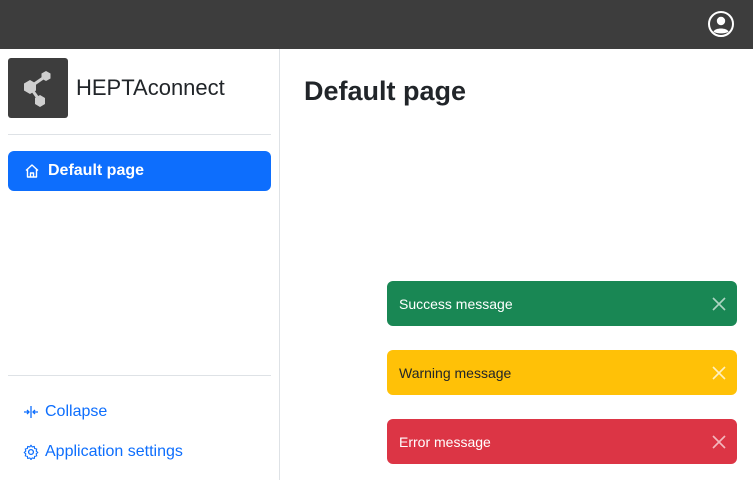  I want to click on user-account-button, so click(721, 24).